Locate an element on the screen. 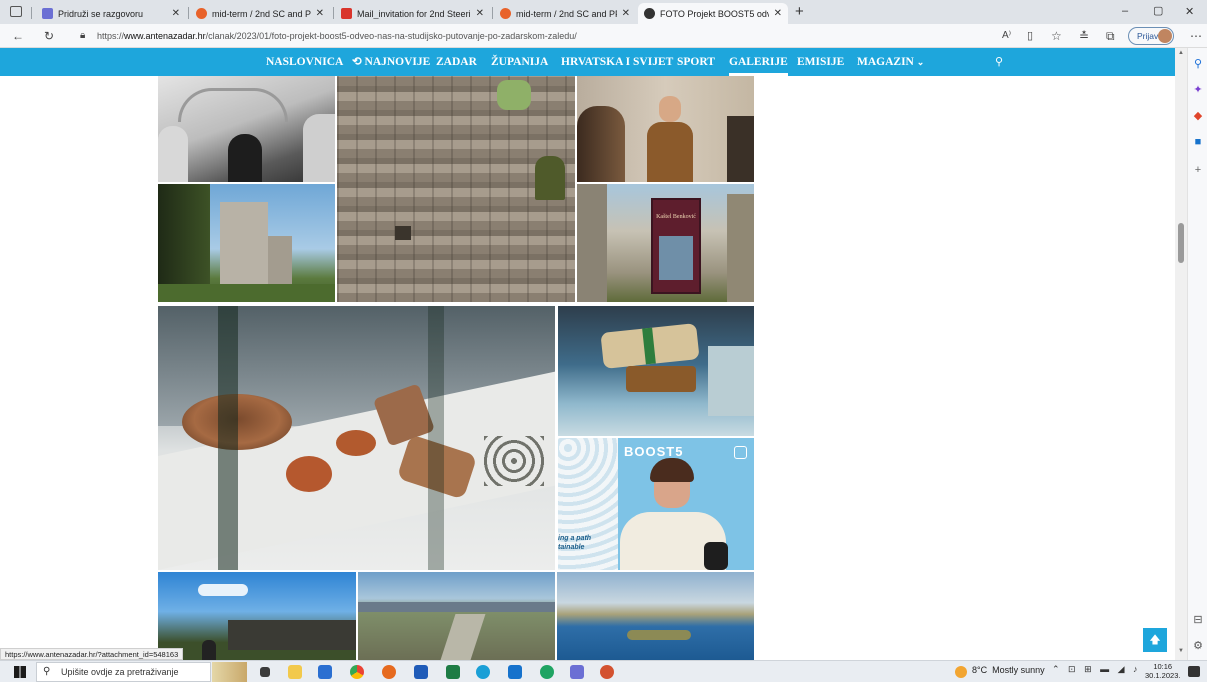  profile-button: Prijava is located at coordinates (1151, 36).